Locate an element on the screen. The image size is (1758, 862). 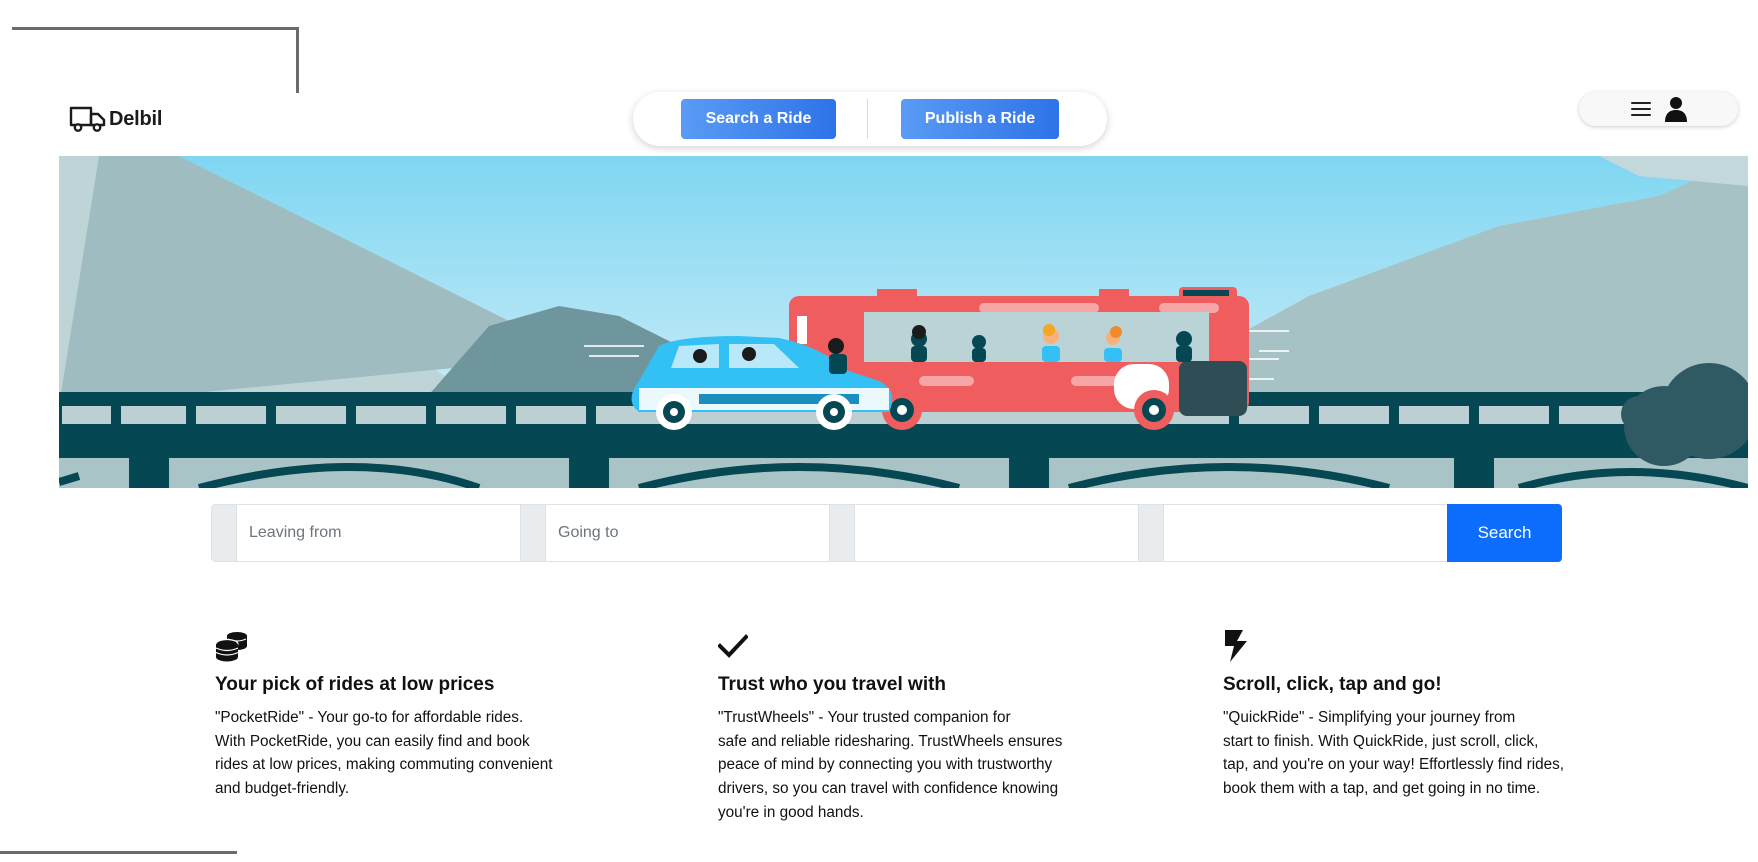
main-nav: Search a Ride Publish a Ride is located at coordinates (870, 119).